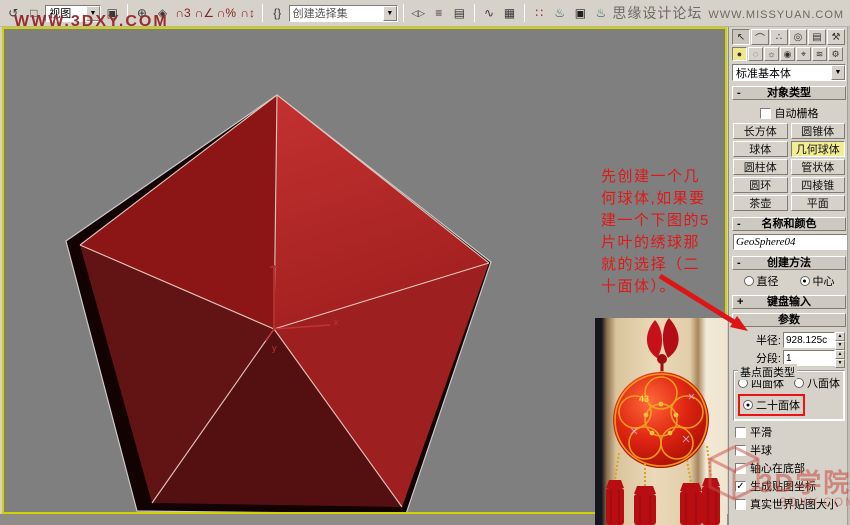 The height and width of the screenshot is (525, 850). What do you see at coordinates (778, 406) in the screenshot?
I see `radio-label: 二十面体` at bounding box center [778, 406].